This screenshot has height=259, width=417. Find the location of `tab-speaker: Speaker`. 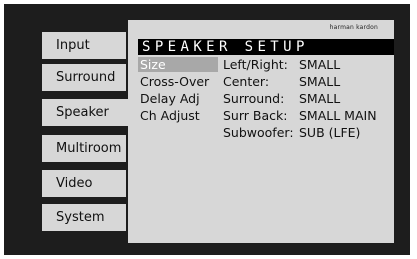

tab-speaker: Speaker is located at coordinates (87, 112).